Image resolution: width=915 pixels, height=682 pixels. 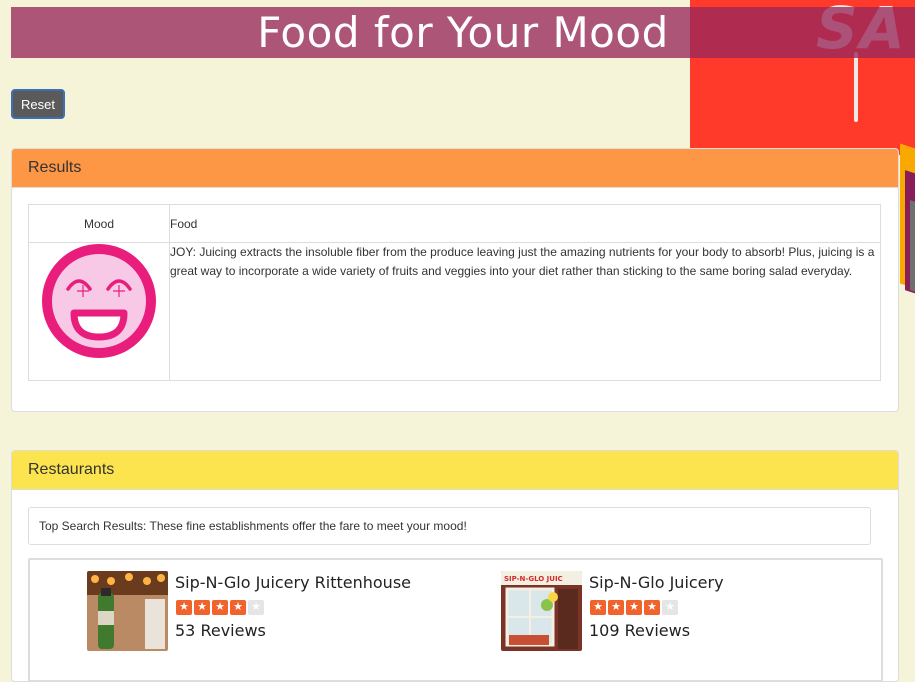 I want to click on review-count: 109 Reviews, so click(x=640, y=630).